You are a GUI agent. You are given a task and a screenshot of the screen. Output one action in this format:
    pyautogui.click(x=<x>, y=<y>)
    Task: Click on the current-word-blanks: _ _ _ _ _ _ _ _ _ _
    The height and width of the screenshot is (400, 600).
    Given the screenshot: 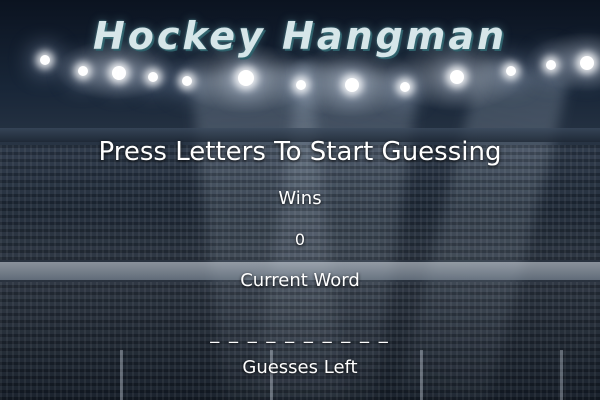 What is the action you would take?
    pyautogui.click(x=300, y=333)
    